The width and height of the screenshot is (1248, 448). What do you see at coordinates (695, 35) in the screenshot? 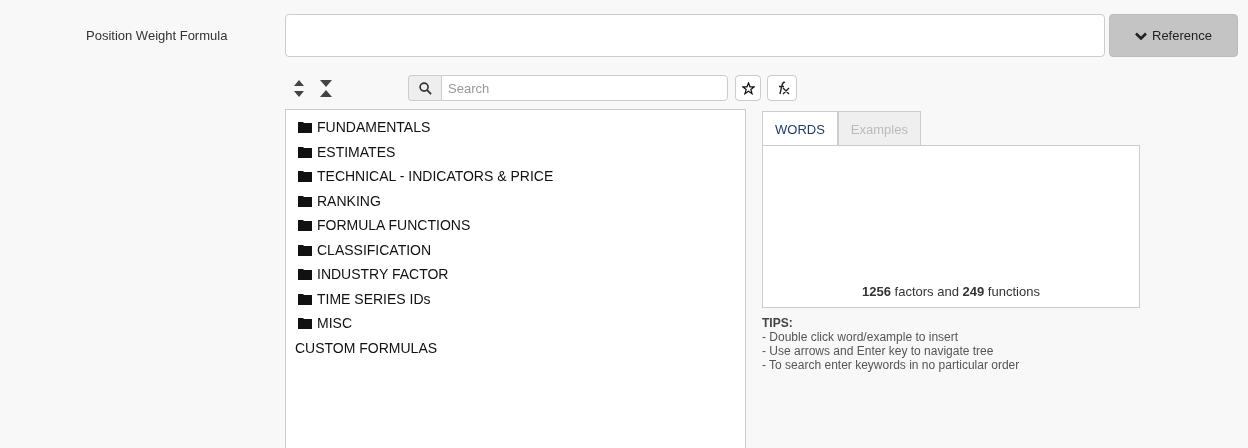
I see `formula-input` at bounding box center [695, 35].